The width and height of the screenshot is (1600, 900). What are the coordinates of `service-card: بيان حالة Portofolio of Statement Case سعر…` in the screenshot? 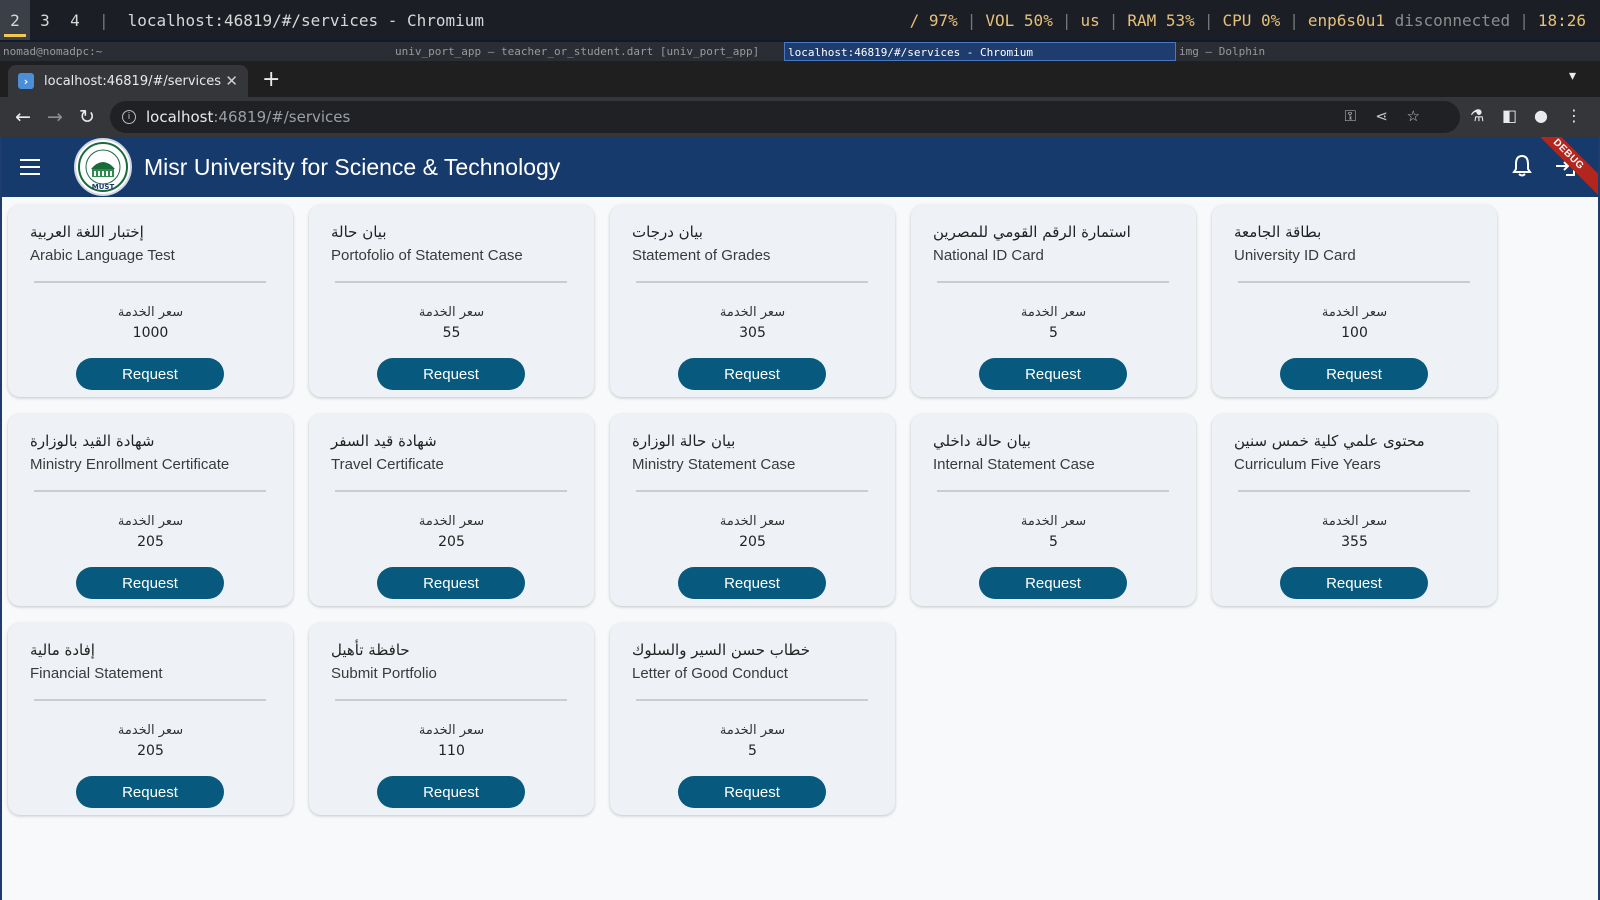 It's located at (451, 301).